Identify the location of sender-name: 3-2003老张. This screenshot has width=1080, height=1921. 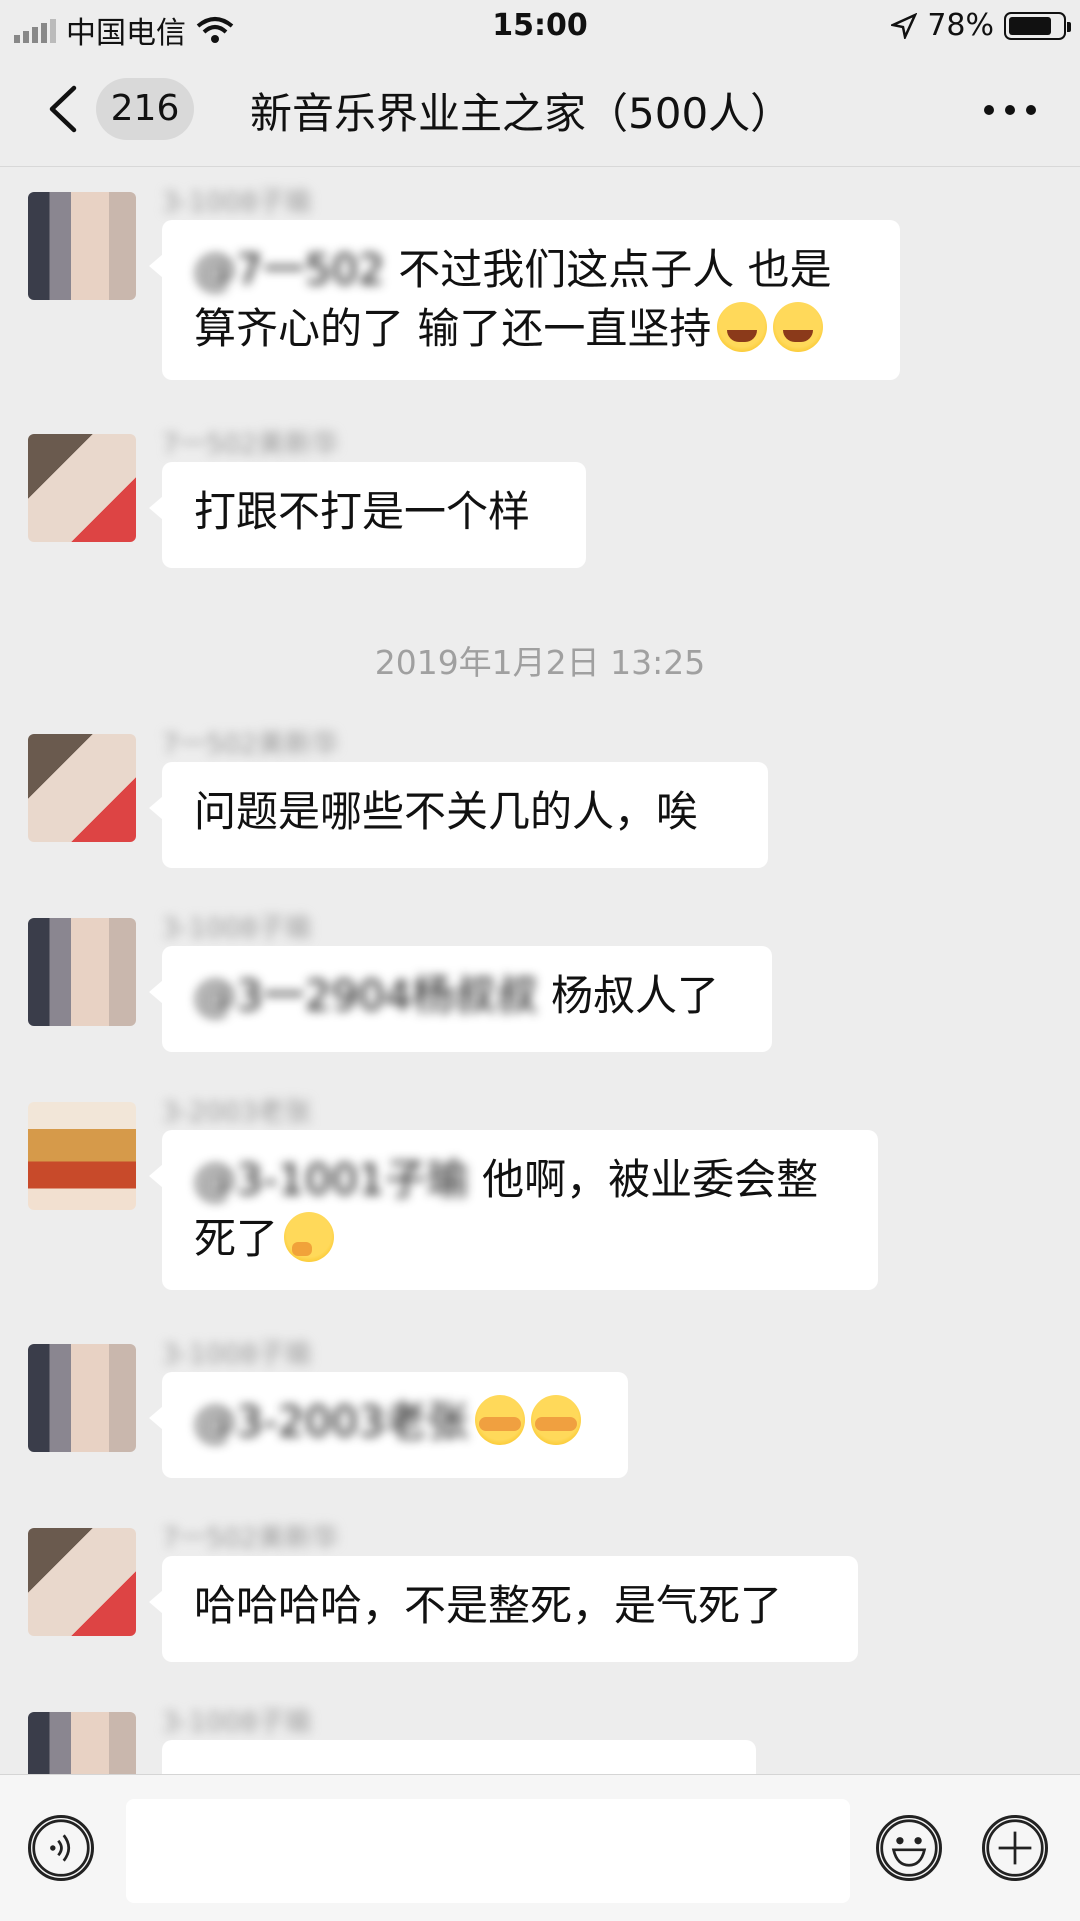
(237, 1112).